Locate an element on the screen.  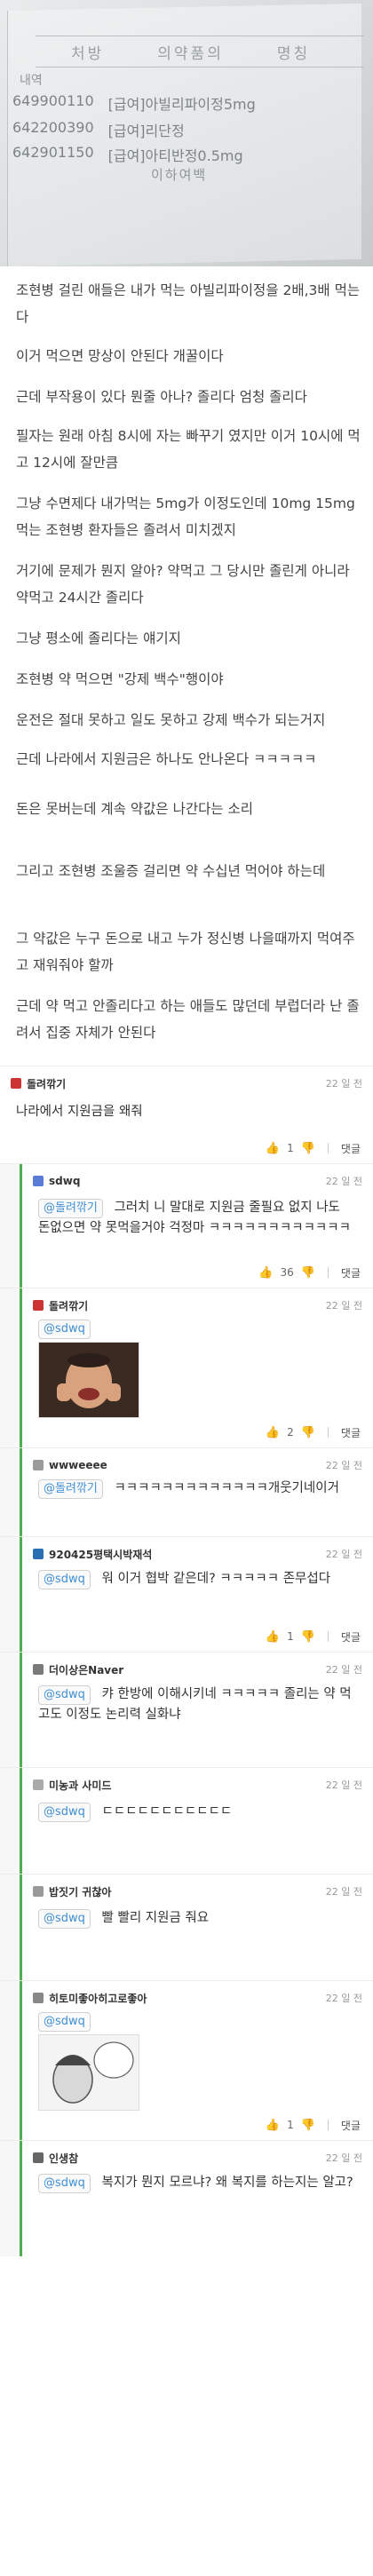
comment: 돌려깎기 22 일 전 나라에서 지원금을 왜줘 👍 1 👎 댓글 is located at coordinates (187, 1115).